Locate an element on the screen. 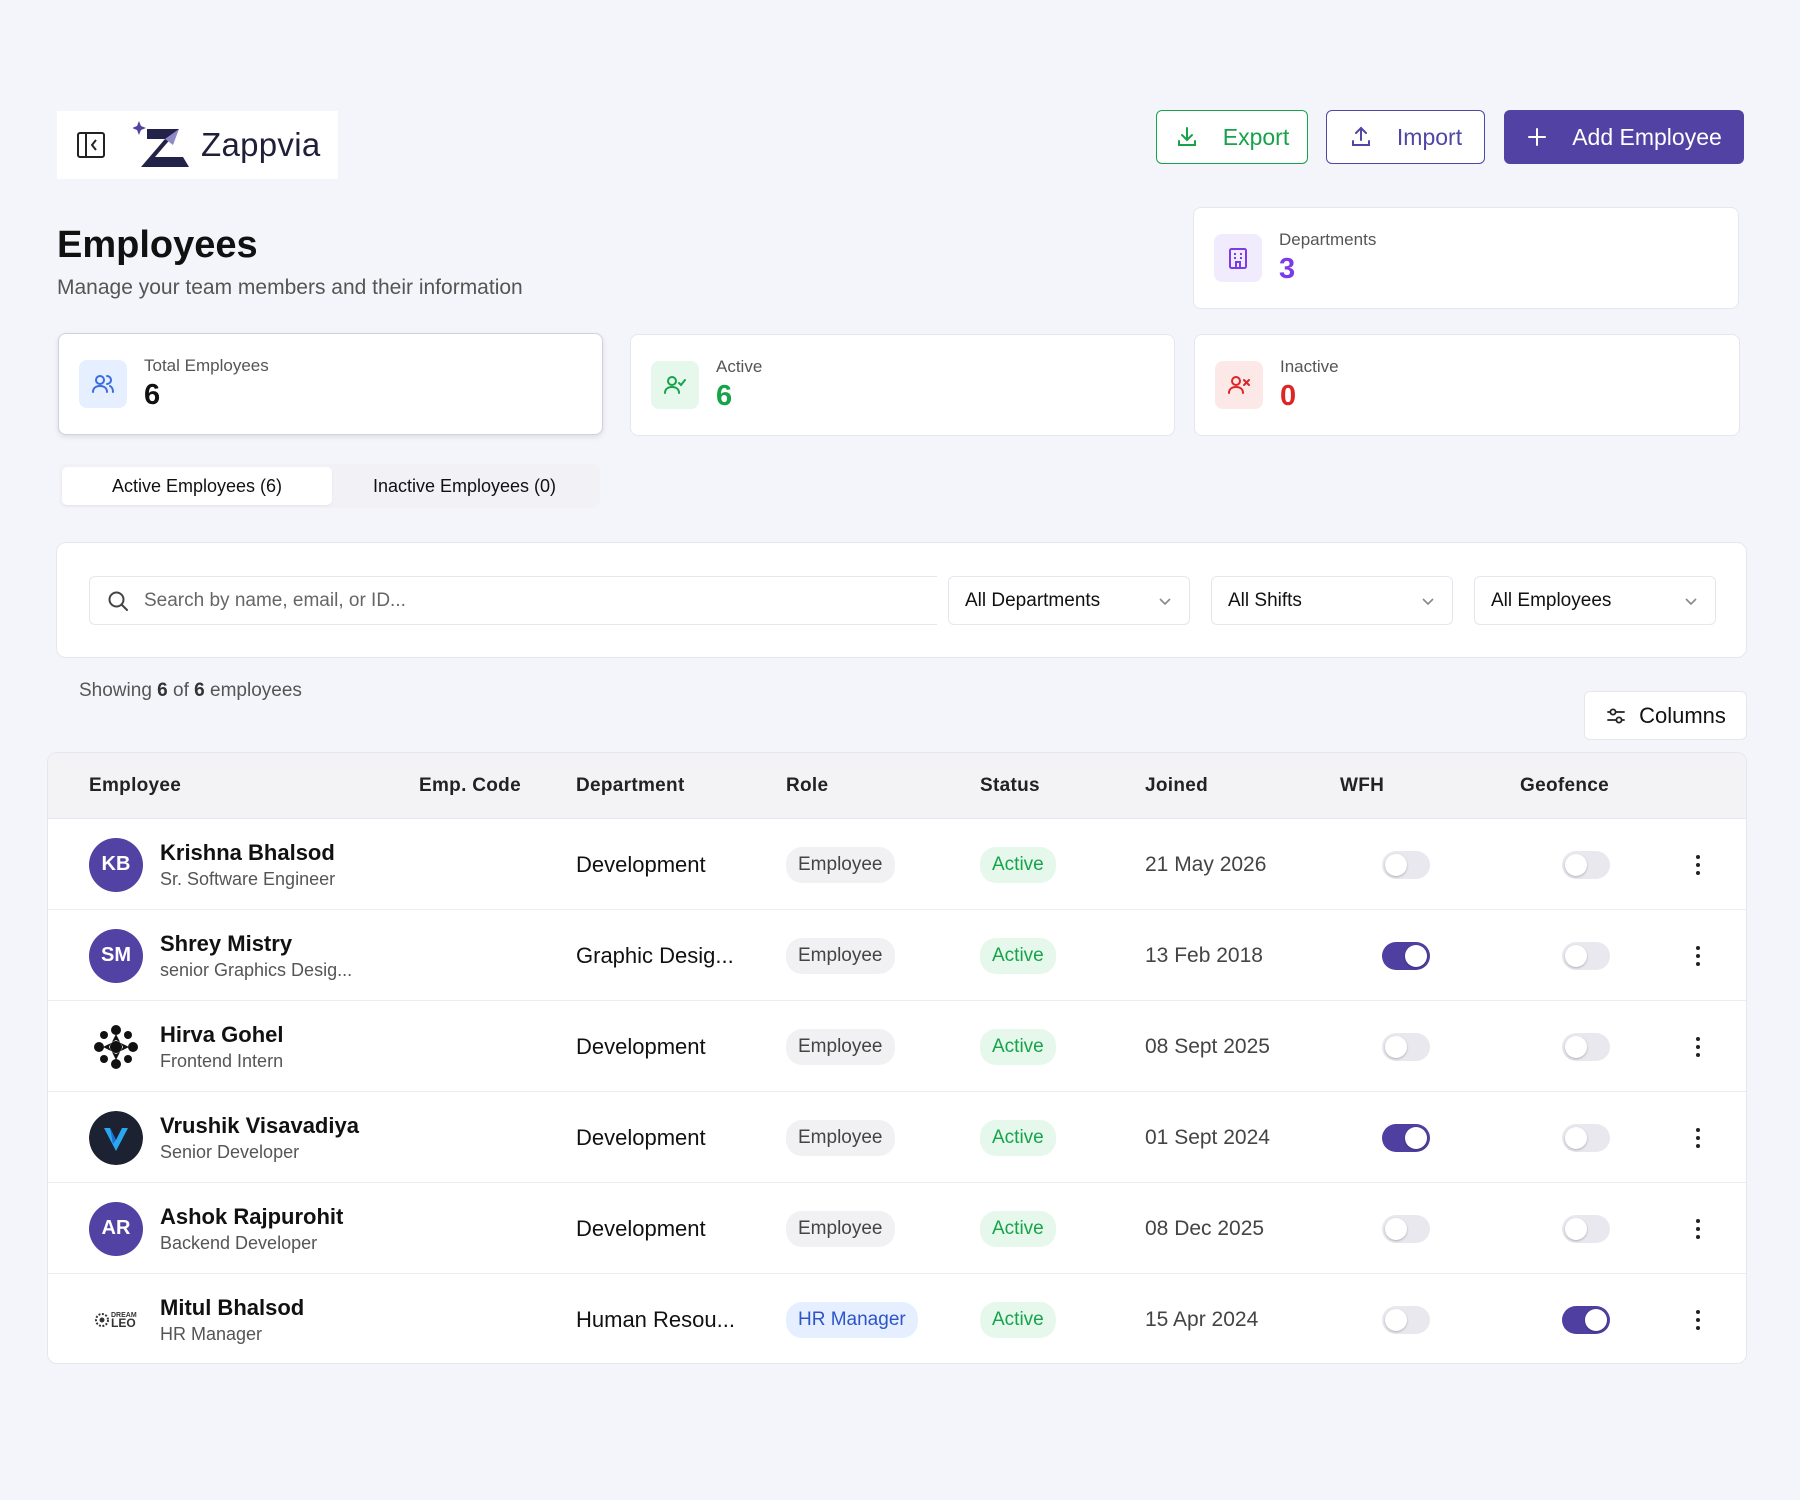  header-role: Role is located at coordinates (807, 786).